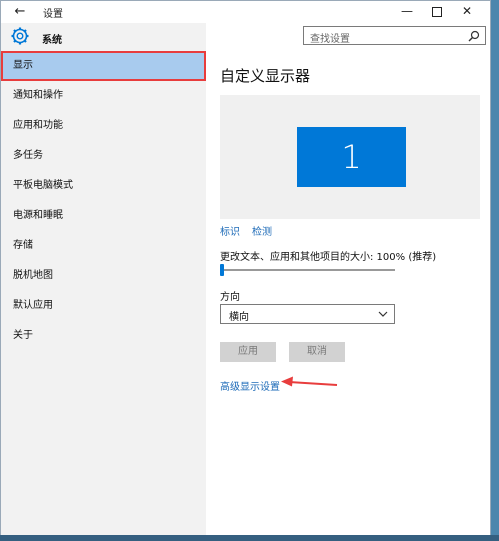  Describe the element at coordinates (383, 314) in the screenshot. I see `chevron-down-icon` at that location.